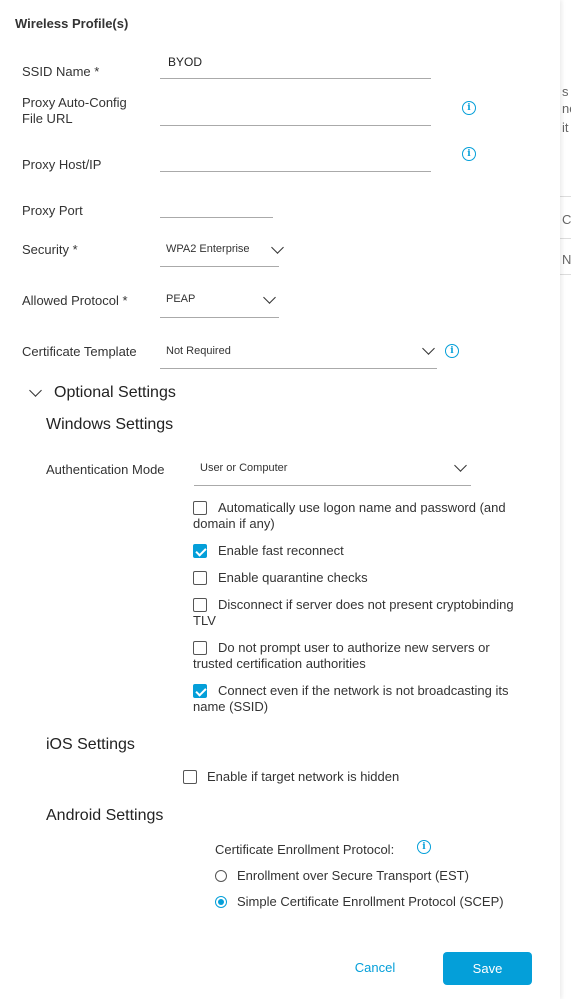 This screenshot has height=999, width=571. Describe the element at coordinates (62, 164) in the screenshot. I see `proxy-host-label: Proxy Host/IP` at that location.